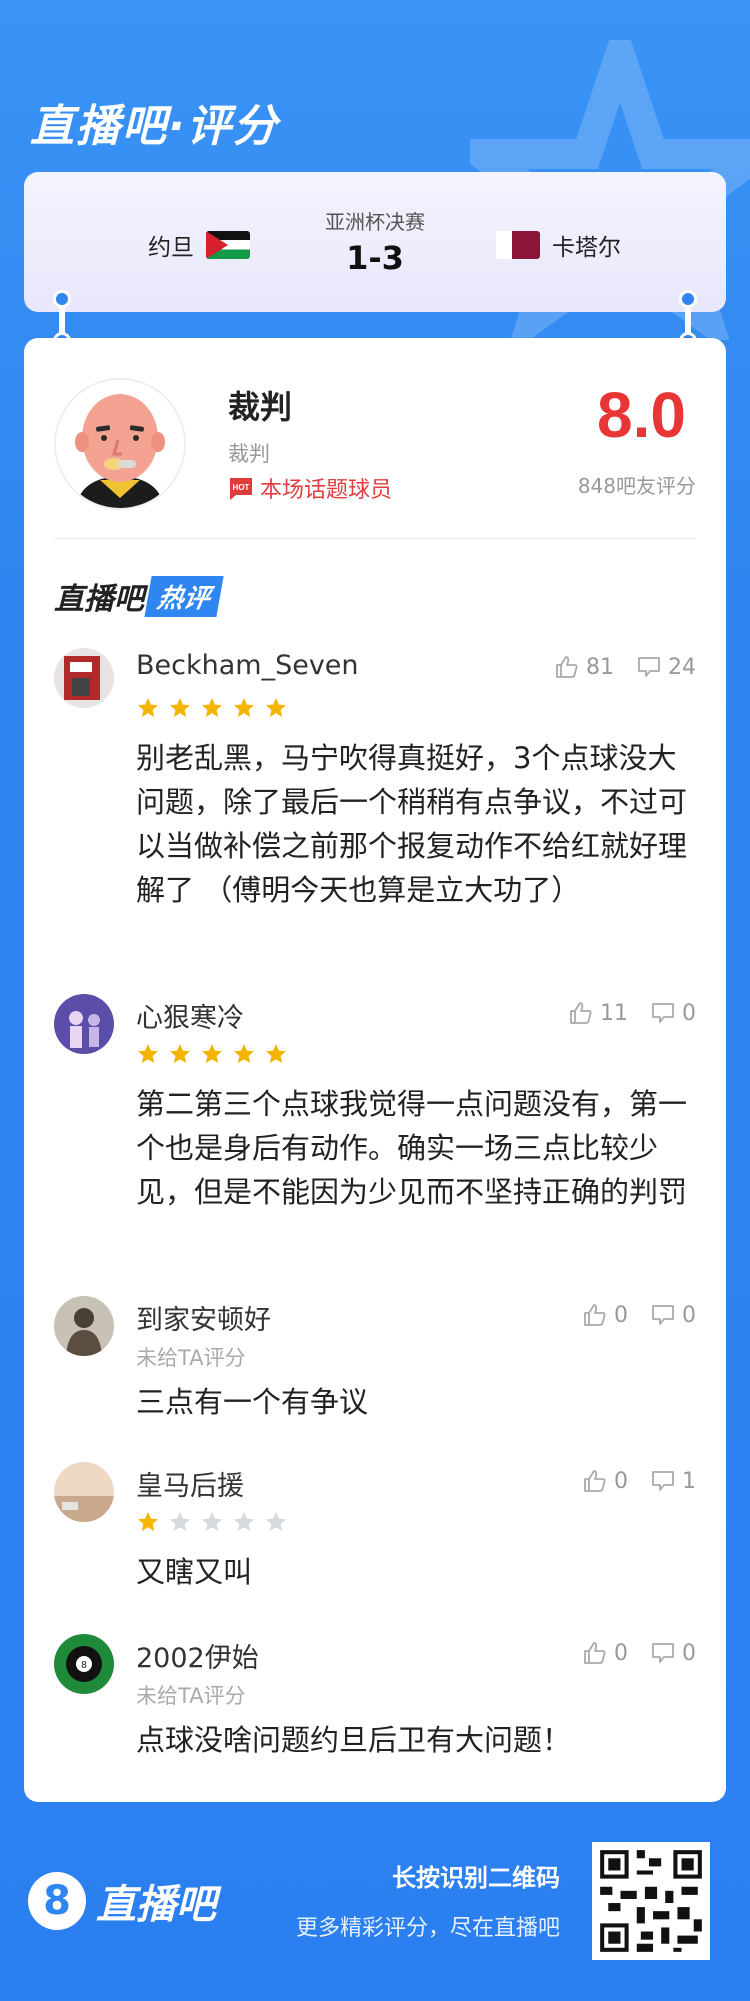 This screenshot has height=2001, width=750. I want to click on comment-actions: 81 24, so click(625, 667).